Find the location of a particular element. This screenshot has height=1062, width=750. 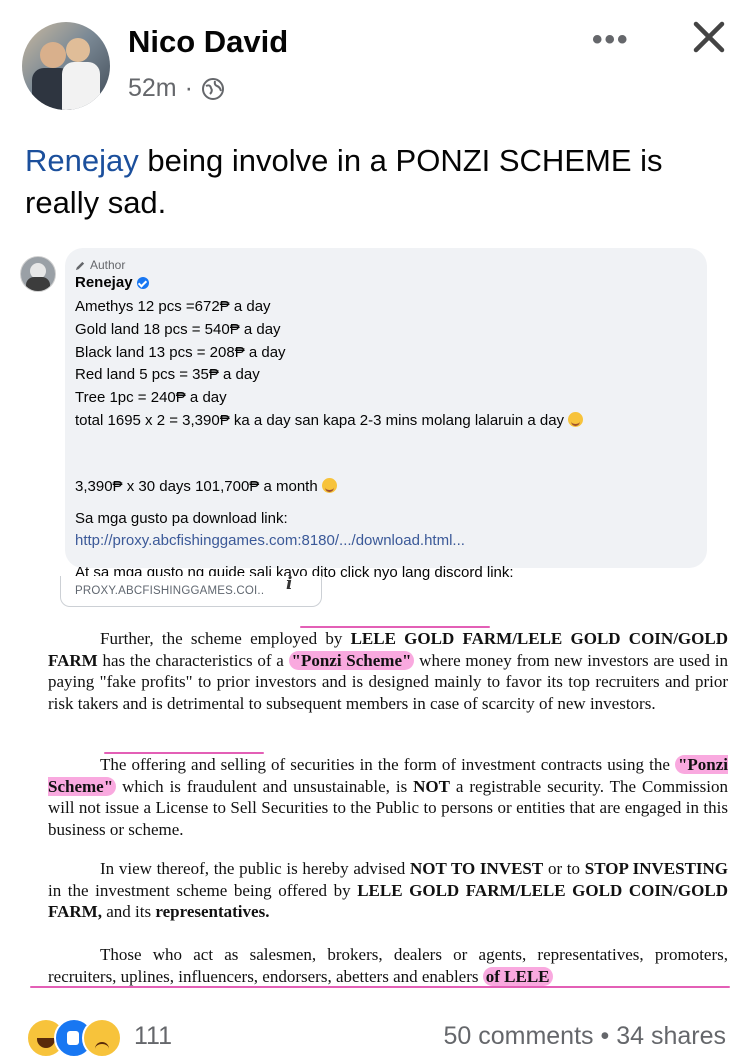

globe-icon is located at coordinates (212, 88).